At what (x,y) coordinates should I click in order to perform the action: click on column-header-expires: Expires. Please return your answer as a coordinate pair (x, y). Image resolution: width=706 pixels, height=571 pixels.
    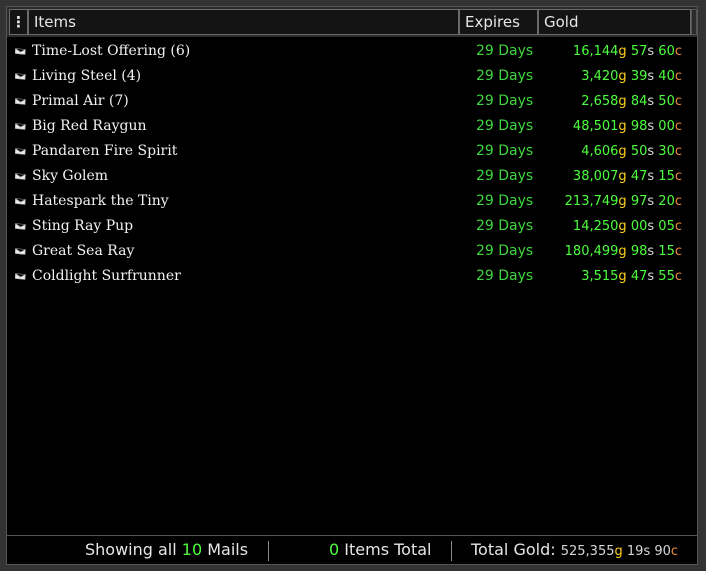
    Looking at the image, I should click on (498, 22).